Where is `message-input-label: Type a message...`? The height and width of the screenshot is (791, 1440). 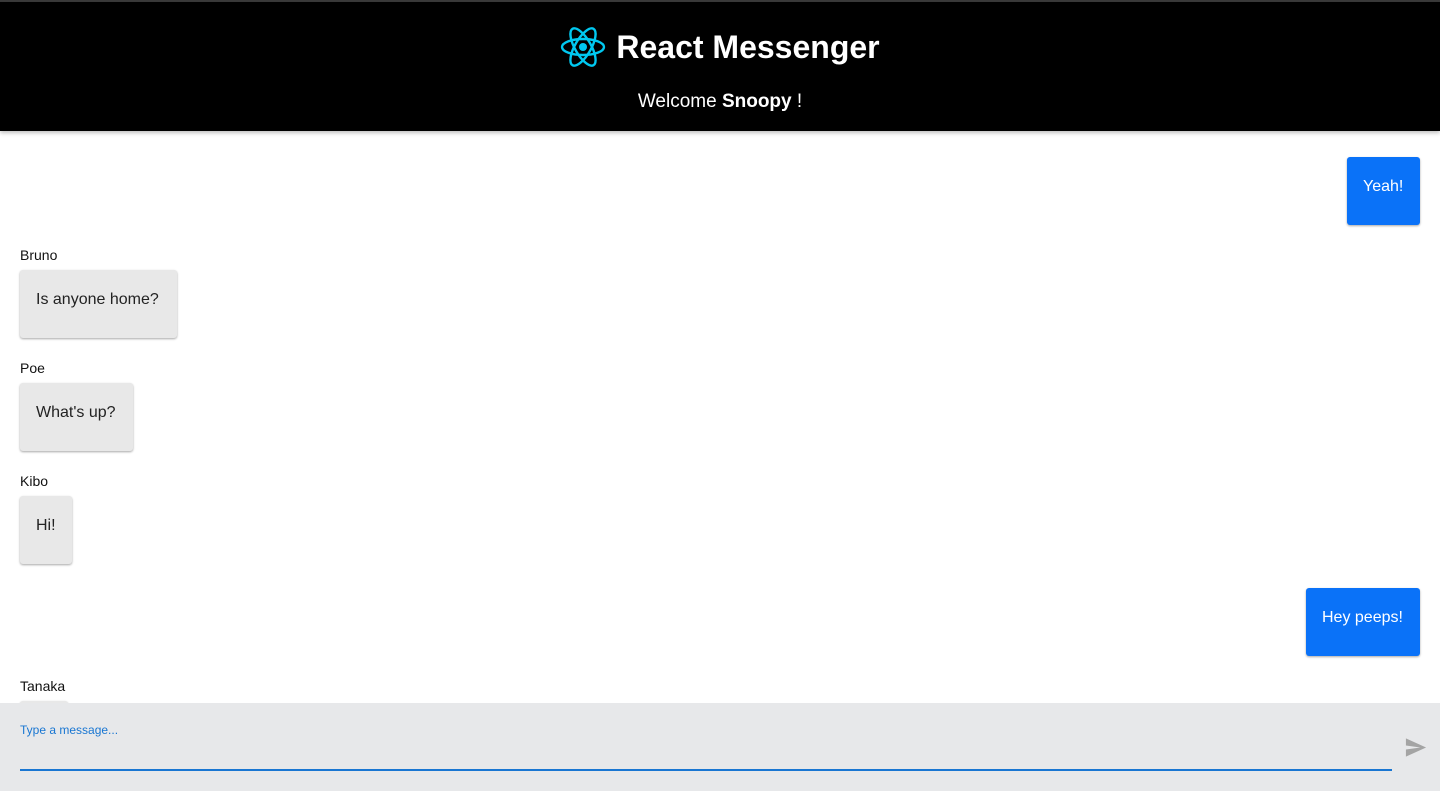 message-input-label: Type a message... is located at coordinates (69, 730).